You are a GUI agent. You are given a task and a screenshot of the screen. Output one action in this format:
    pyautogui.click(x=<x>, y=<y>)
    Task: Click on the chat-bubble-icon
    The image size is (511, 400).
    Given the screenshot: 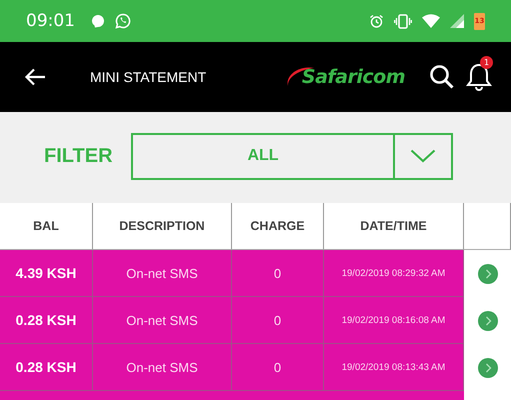 What is the action you would take?
    pyautogui.click(x=98, y=21)
    